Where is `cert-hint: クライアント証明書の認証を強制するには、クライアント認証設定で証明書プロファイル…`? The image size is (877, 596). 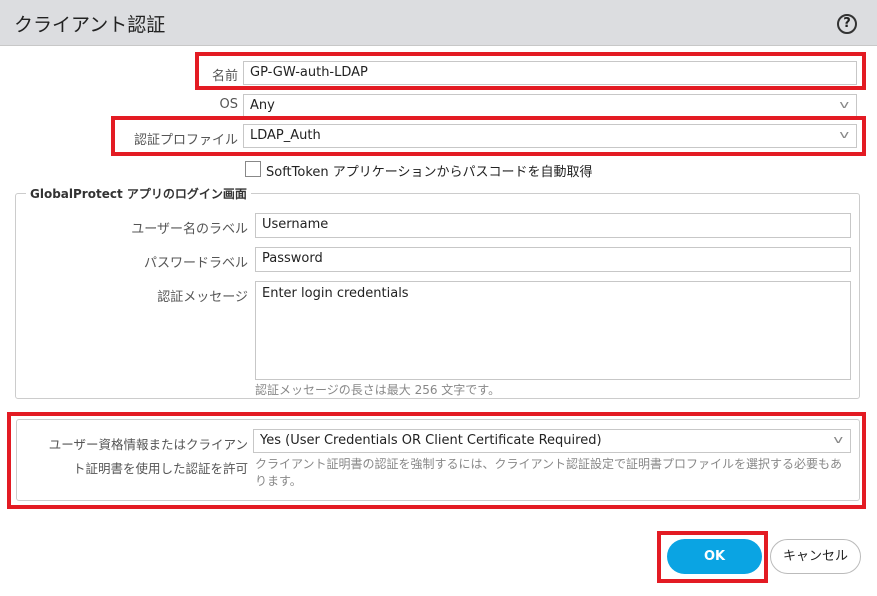
cert-hint: クライアント証明書の認証を強制するには、クライアント認証設定で証明書プロファイル… is located at coordinates (549, 472).